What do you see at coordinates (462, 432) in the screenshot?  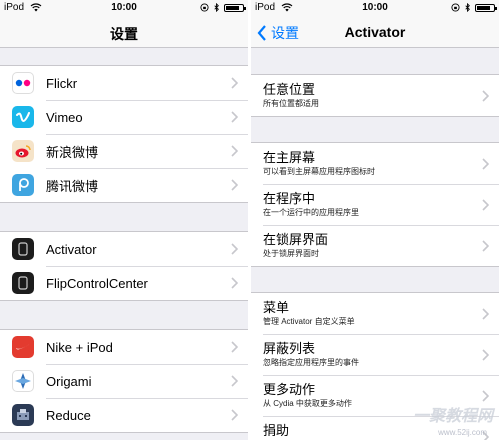 I see `watermark-url: www.52ij.com` at bounding box center [462, 432].